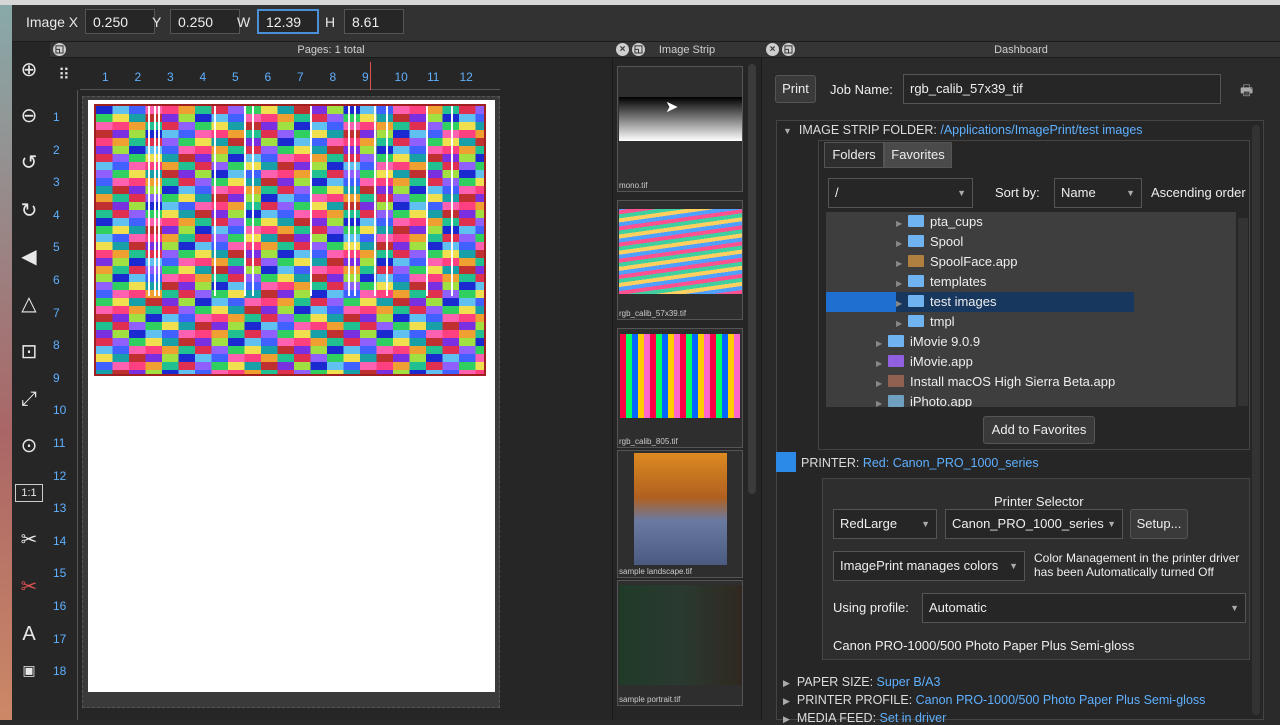 This screenshot has height=725, width=1280. I want to click on printer-size-select: RedLarge ▼, so click(885, 524).